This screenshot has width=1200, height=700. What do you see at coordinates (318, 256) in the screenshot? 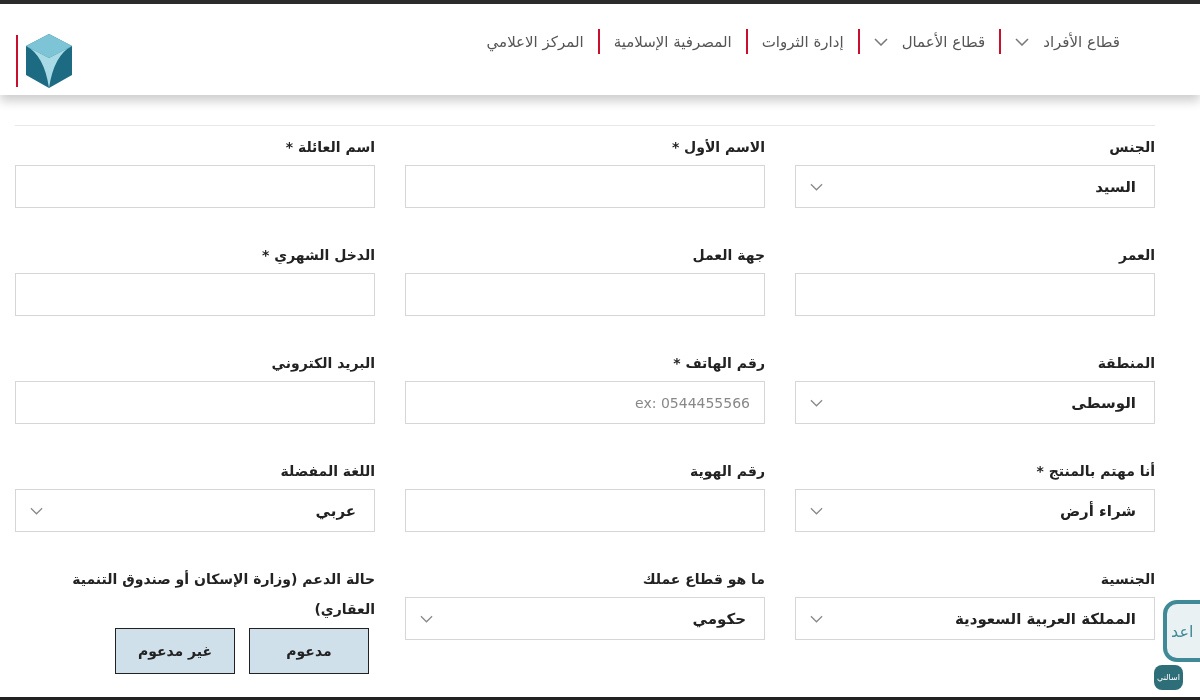
I see `field-label: الدخل الشهري *` at bounding box center [318, 256].